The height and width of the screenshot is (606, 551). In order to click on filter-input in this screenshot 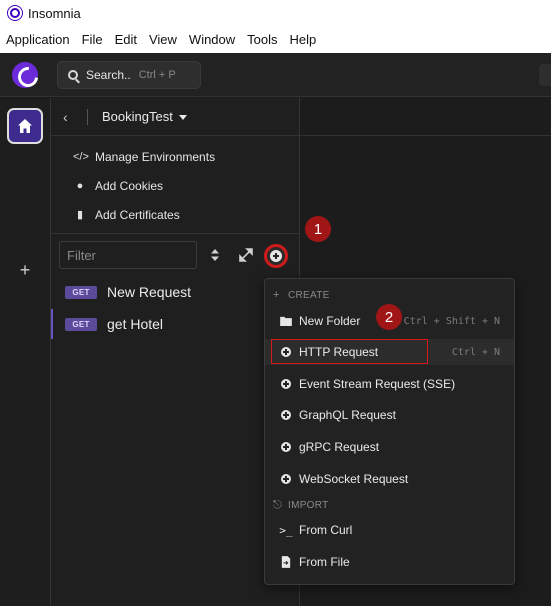, I will do `click(128, 255)`.